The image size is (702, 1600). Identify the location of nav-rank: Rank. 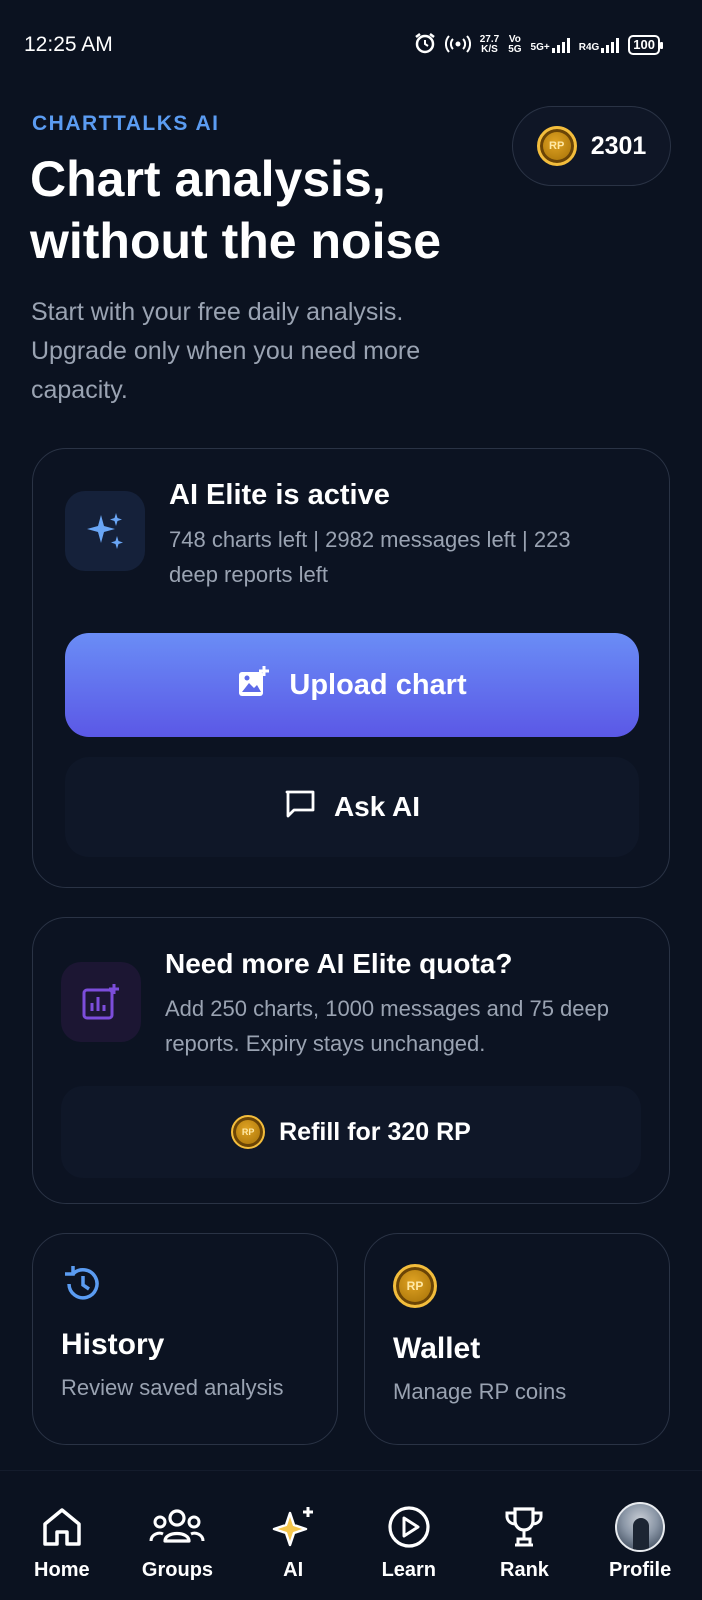
(524, 1535).